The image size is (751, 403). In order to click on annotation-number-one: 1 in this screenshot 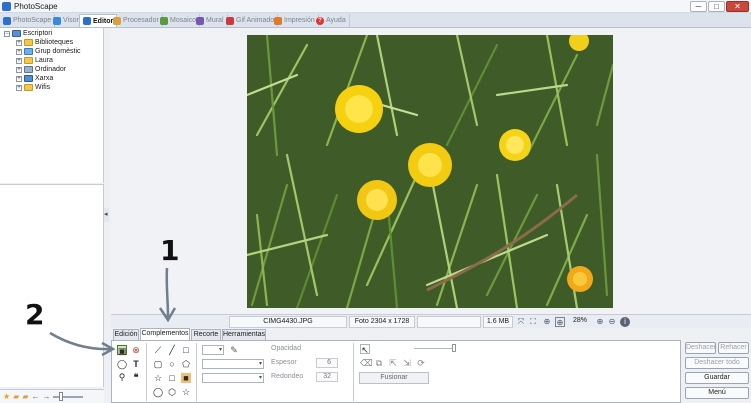, I will do `click(170, 250)`.